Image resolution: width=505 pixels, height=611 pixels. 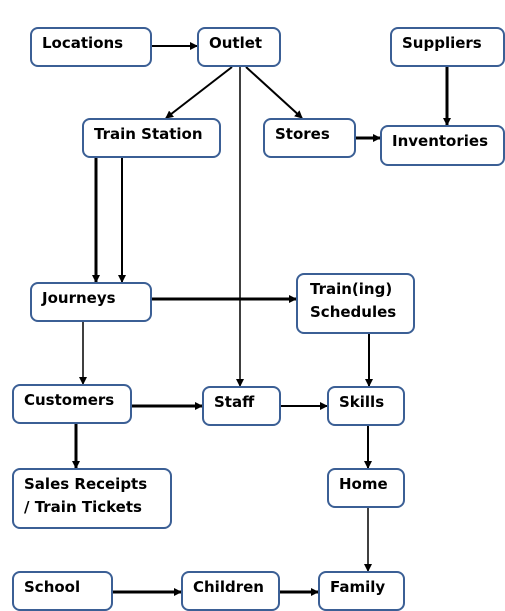 I want to click on node-inventories: Inventories, so click(x=442, y=145).